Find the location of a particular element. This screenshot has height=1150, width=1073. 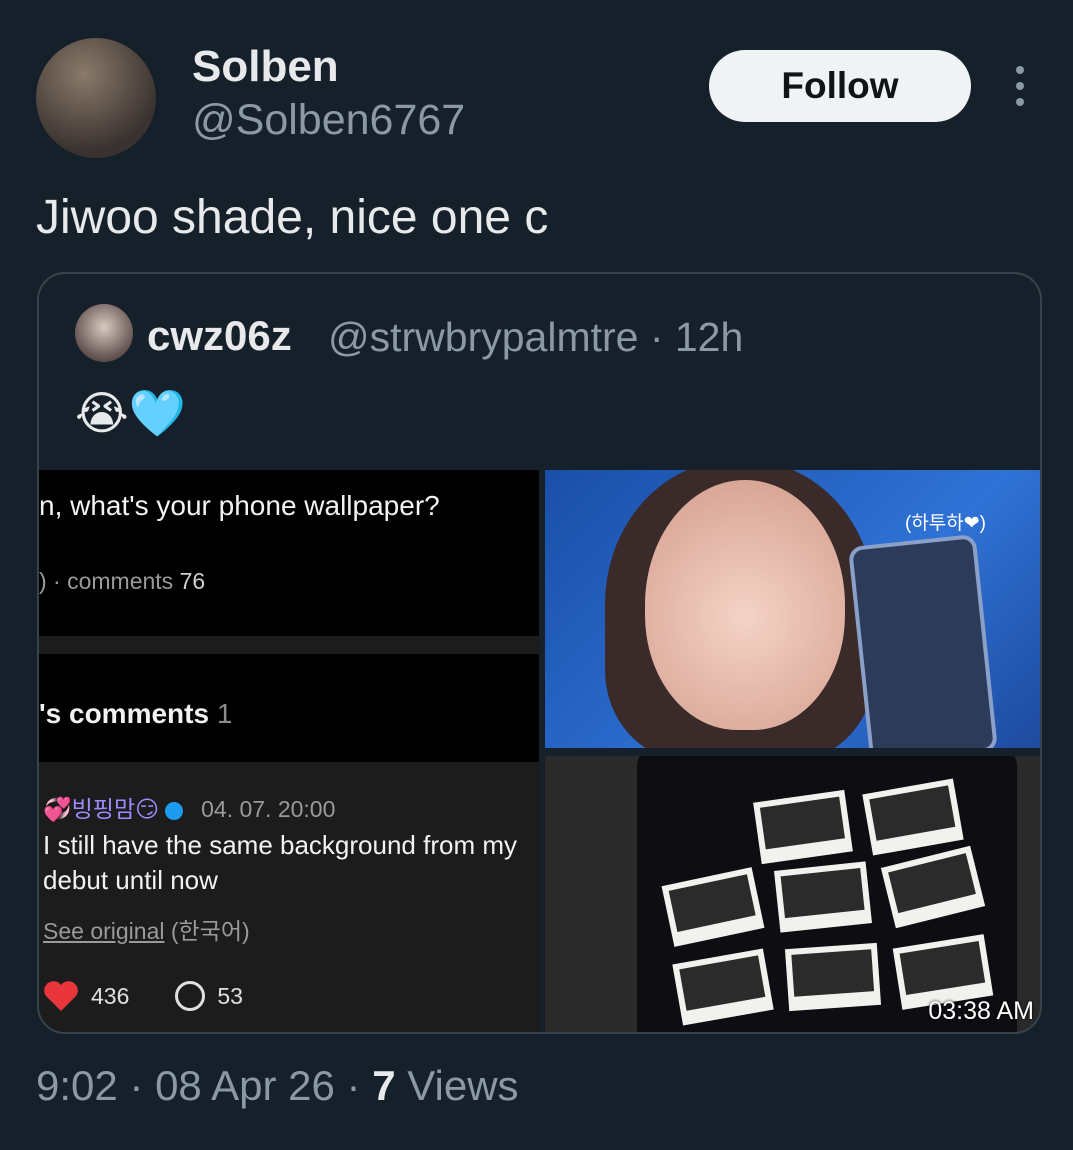

quoted-author-avatar is located at coordinates (104, 333).